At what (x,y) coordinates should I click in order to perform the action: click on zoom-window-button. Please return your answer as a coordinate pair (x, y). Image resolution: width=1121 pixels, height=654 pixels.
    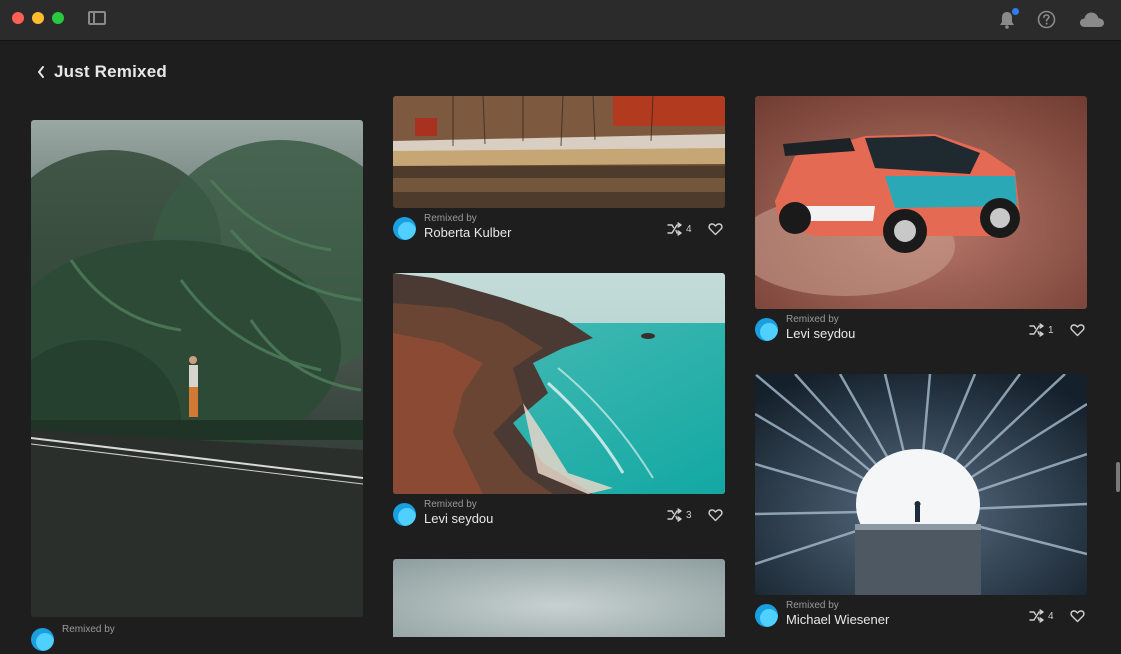
    Looking at the image, I should click on (58, 18).